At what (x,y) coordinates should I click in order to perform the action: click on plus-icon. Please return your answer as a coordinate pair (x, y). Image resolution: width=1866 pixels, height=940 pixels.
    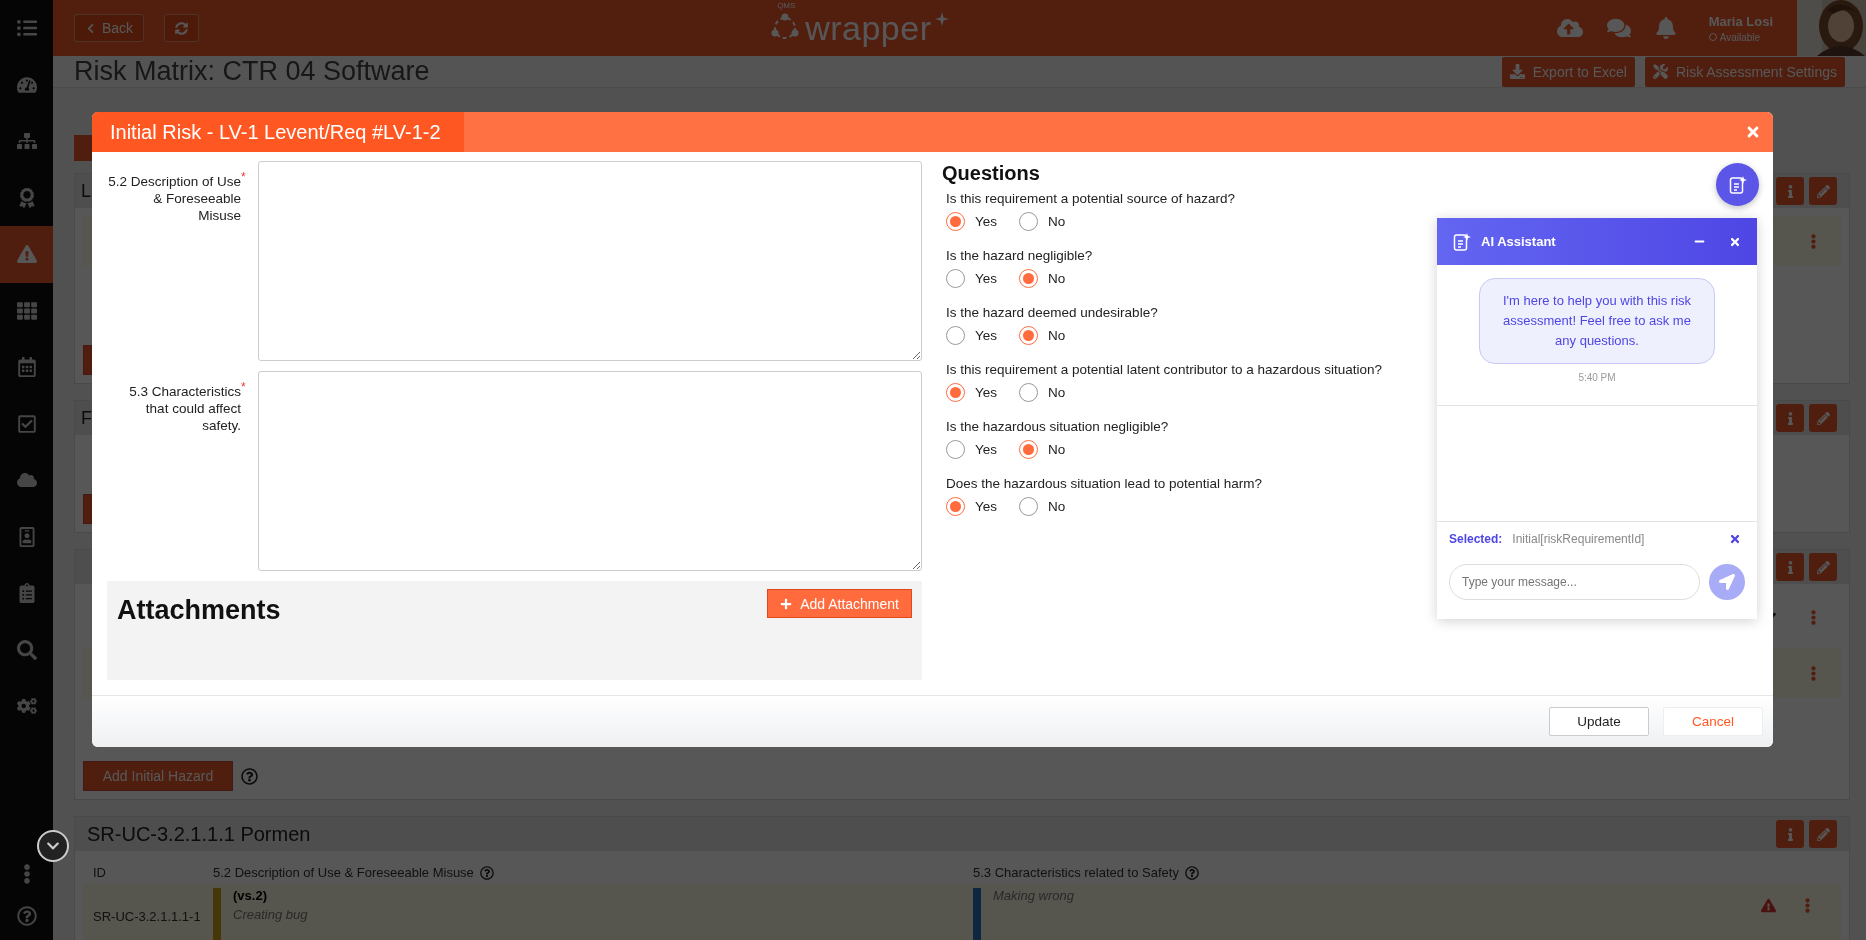
    Looking at the image, I should click on (786, 603).